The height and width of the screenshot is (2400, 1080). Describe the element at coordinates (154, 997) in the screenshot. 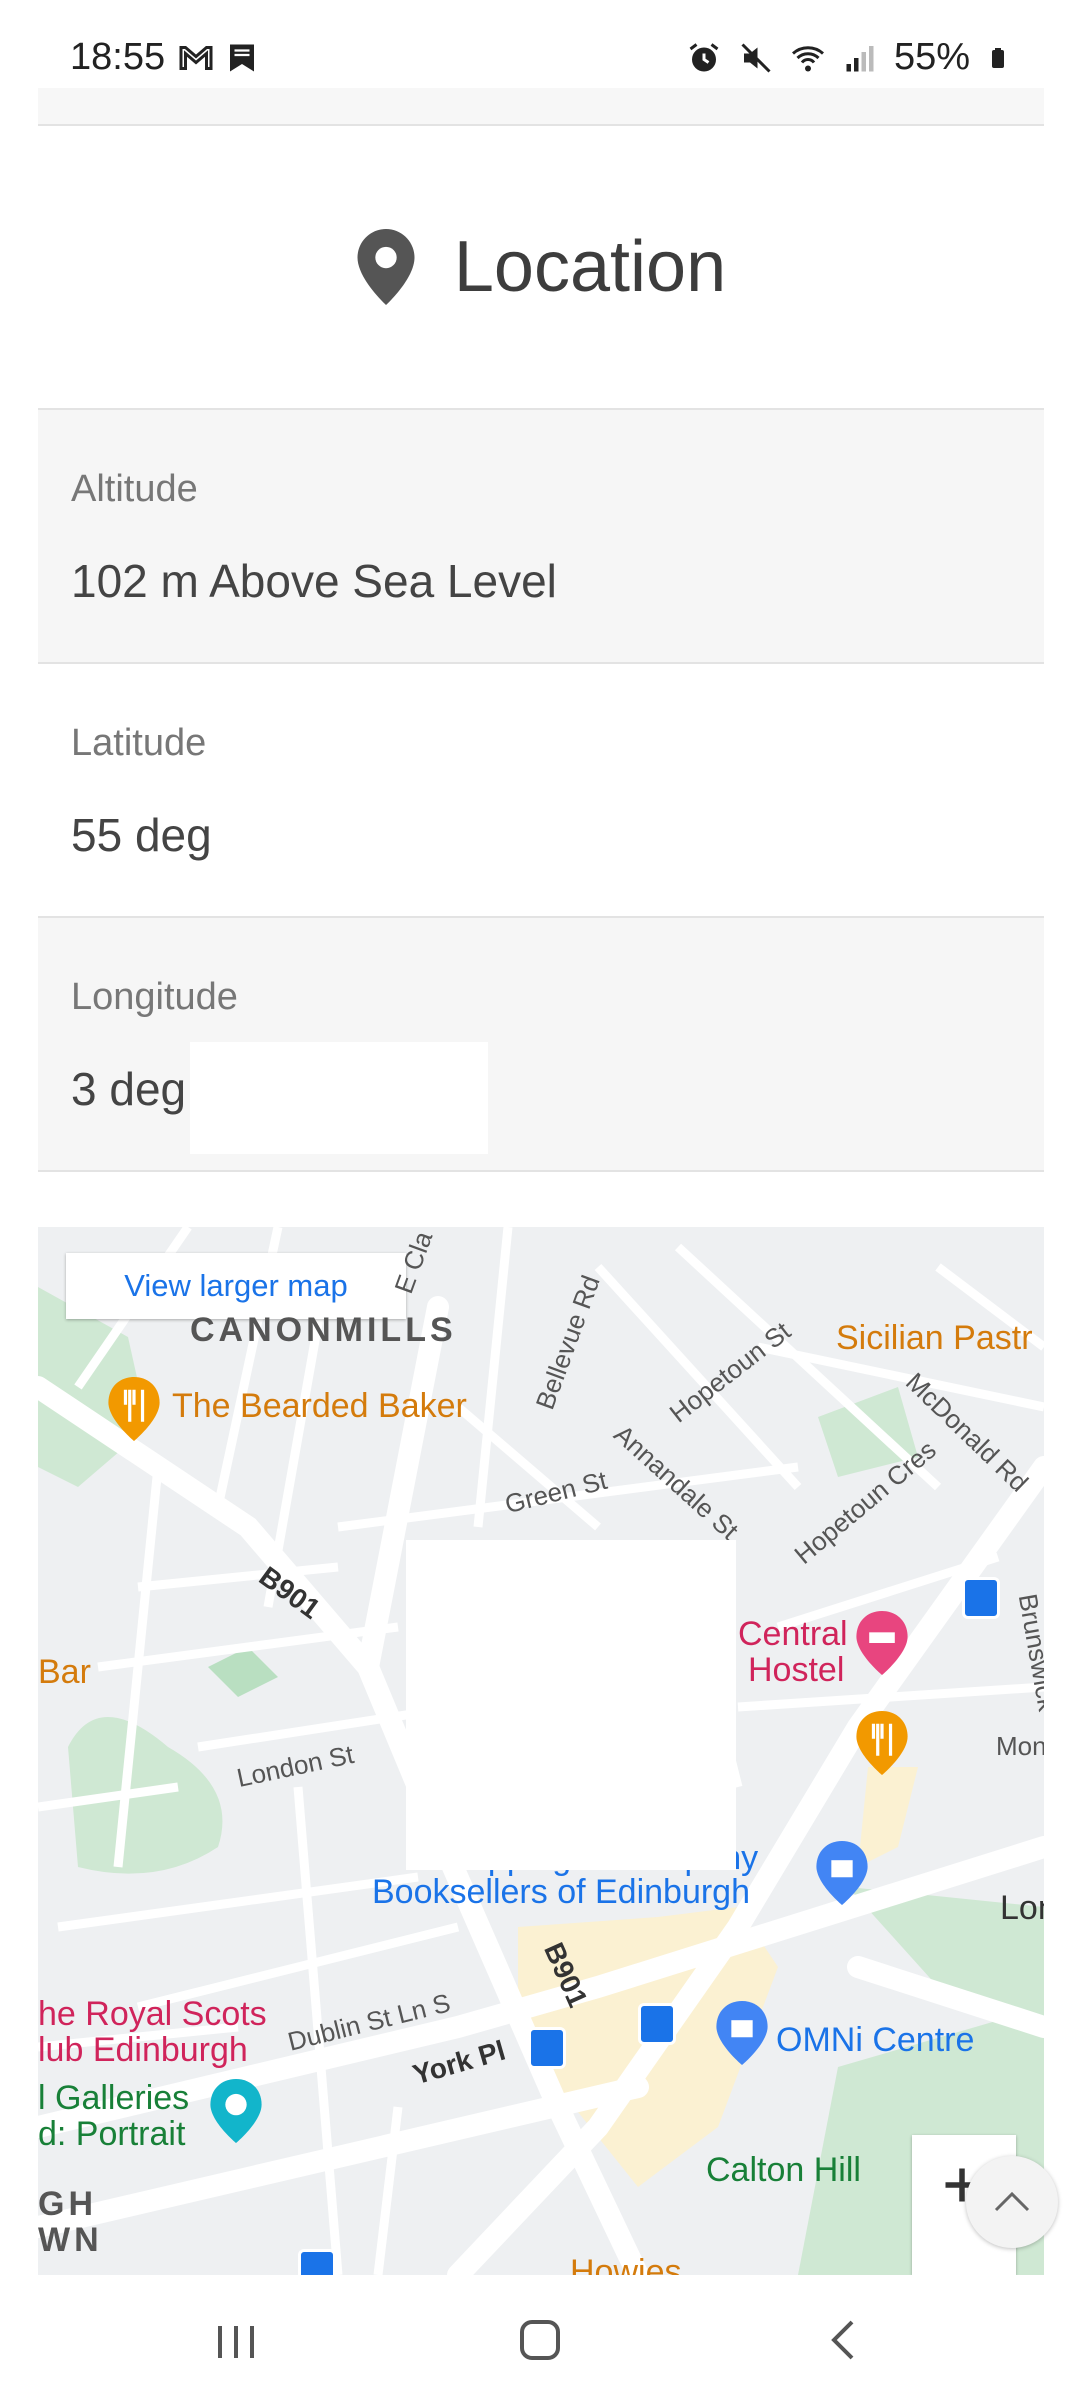

I see `longitude-label: Longitude` at that location.